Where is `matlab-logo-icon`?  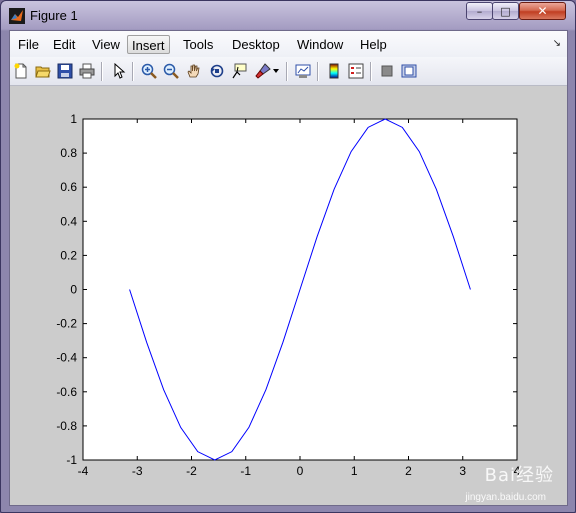 matlab-logo-icon is located at coordinates (17, 16).